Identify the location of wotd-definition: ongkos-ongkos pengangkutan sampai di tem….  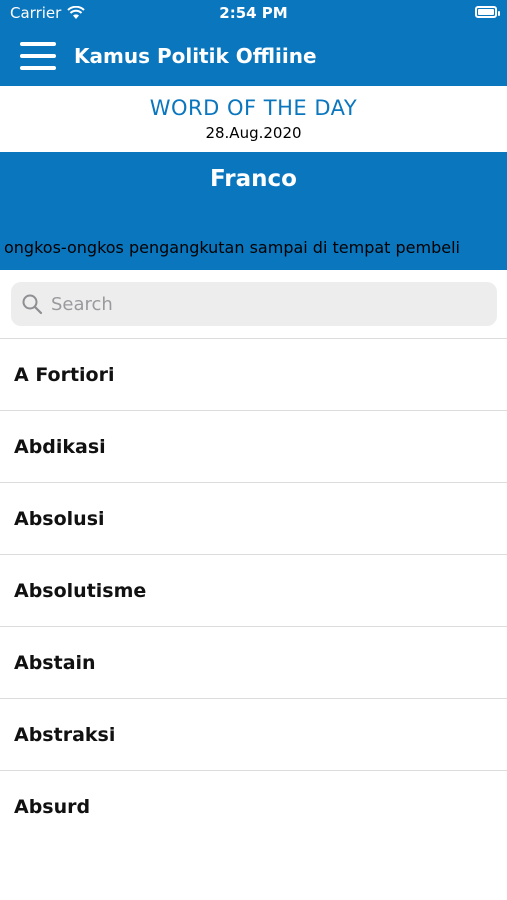
(232, 247).